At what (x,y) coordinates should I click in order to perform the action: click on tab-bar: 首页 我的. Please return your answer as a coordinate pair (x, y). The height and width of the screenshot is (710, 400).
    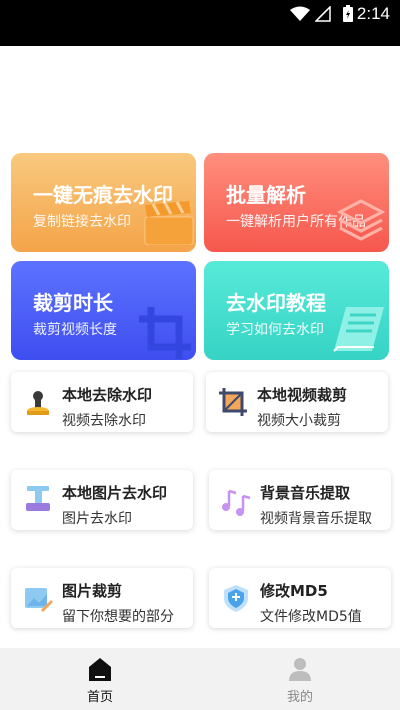
    Looking at the image, I should click on (200, 679).